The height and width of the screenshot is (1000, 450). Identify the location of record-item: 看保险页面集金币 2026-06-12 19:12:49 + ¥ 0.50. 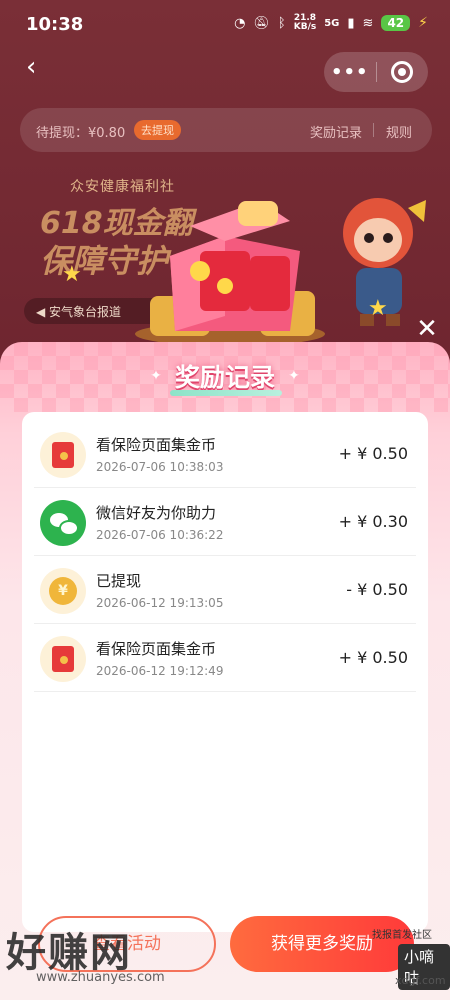
(225, 658).